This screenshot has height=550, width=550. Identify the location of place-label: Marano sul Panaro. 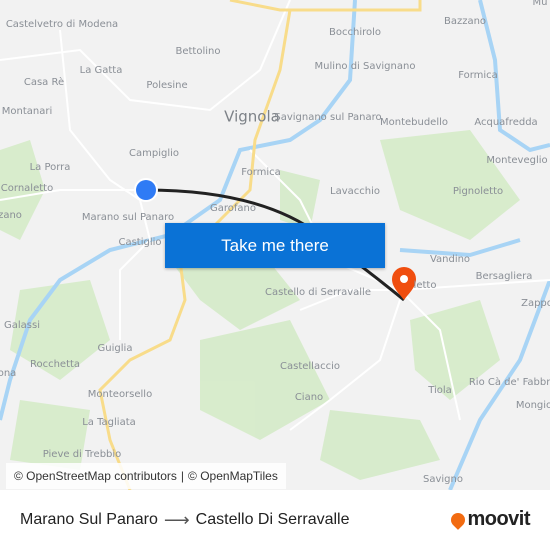
(128, 217).